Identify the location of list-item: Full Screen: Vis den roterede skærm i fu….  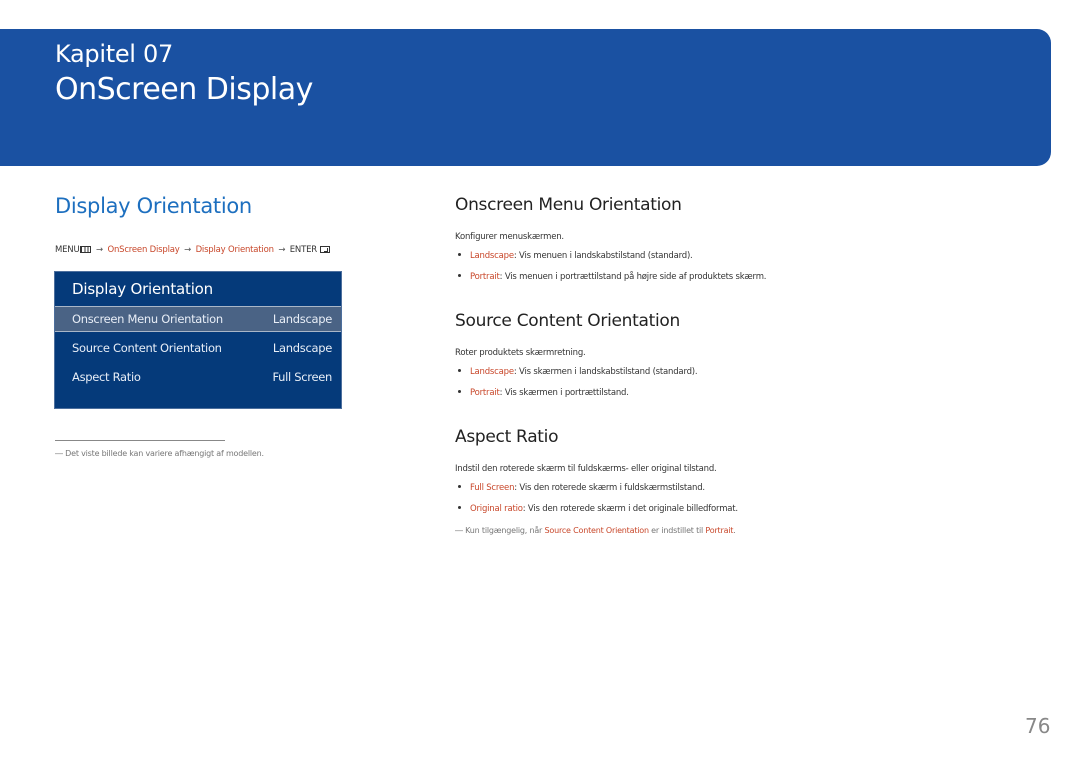
(581, 488).